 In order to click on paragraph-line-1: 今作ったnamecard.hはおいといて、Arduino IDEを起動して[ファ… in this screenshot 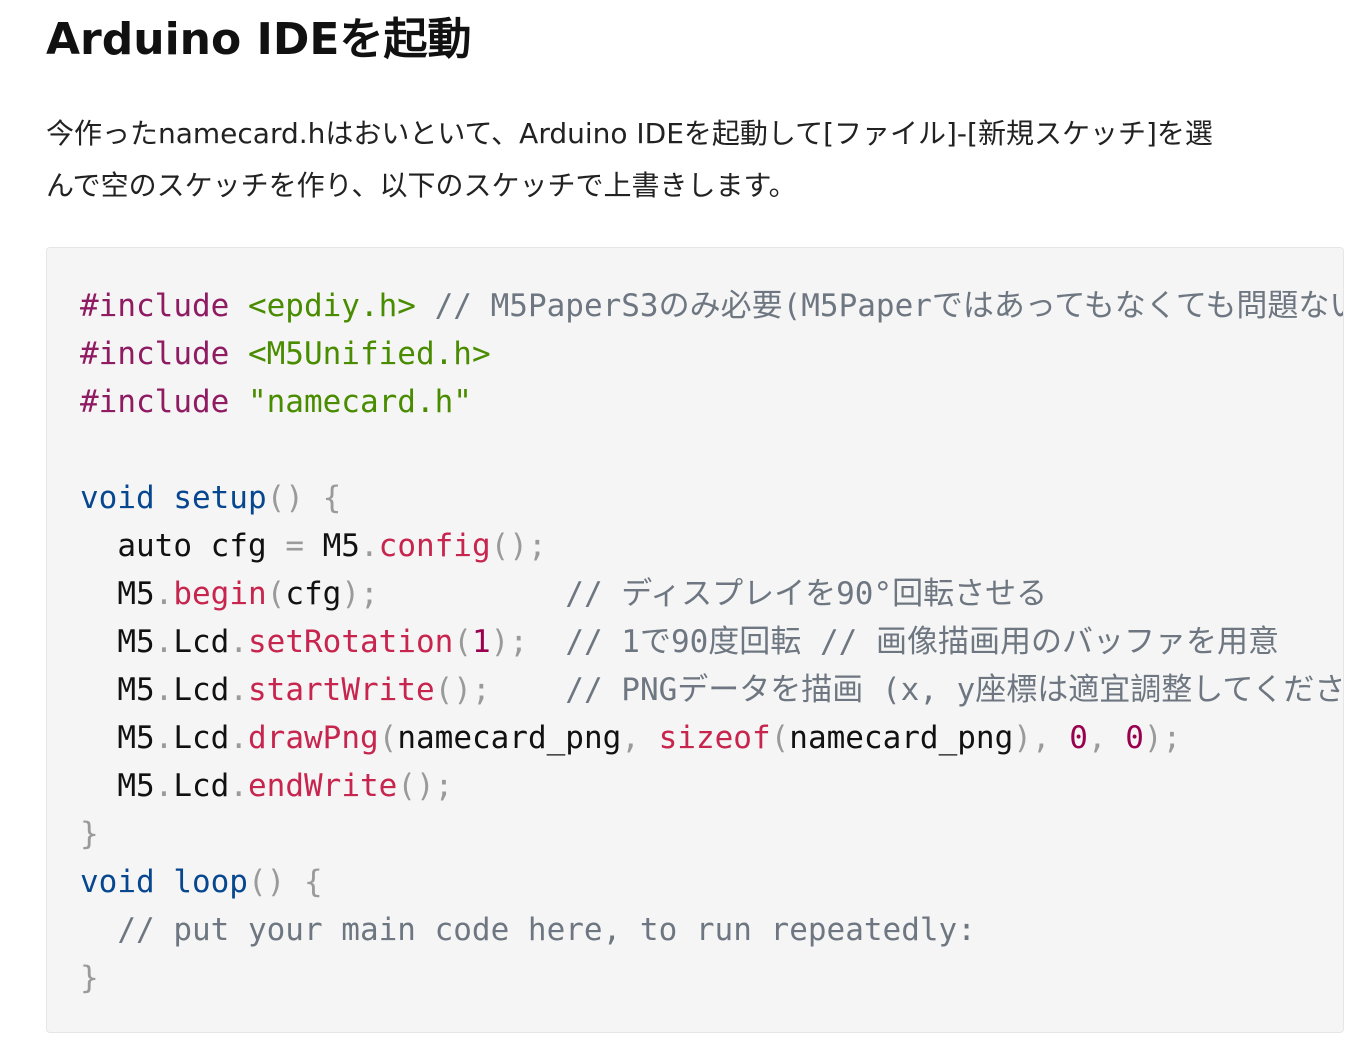, I will do `click(629, 133)`.